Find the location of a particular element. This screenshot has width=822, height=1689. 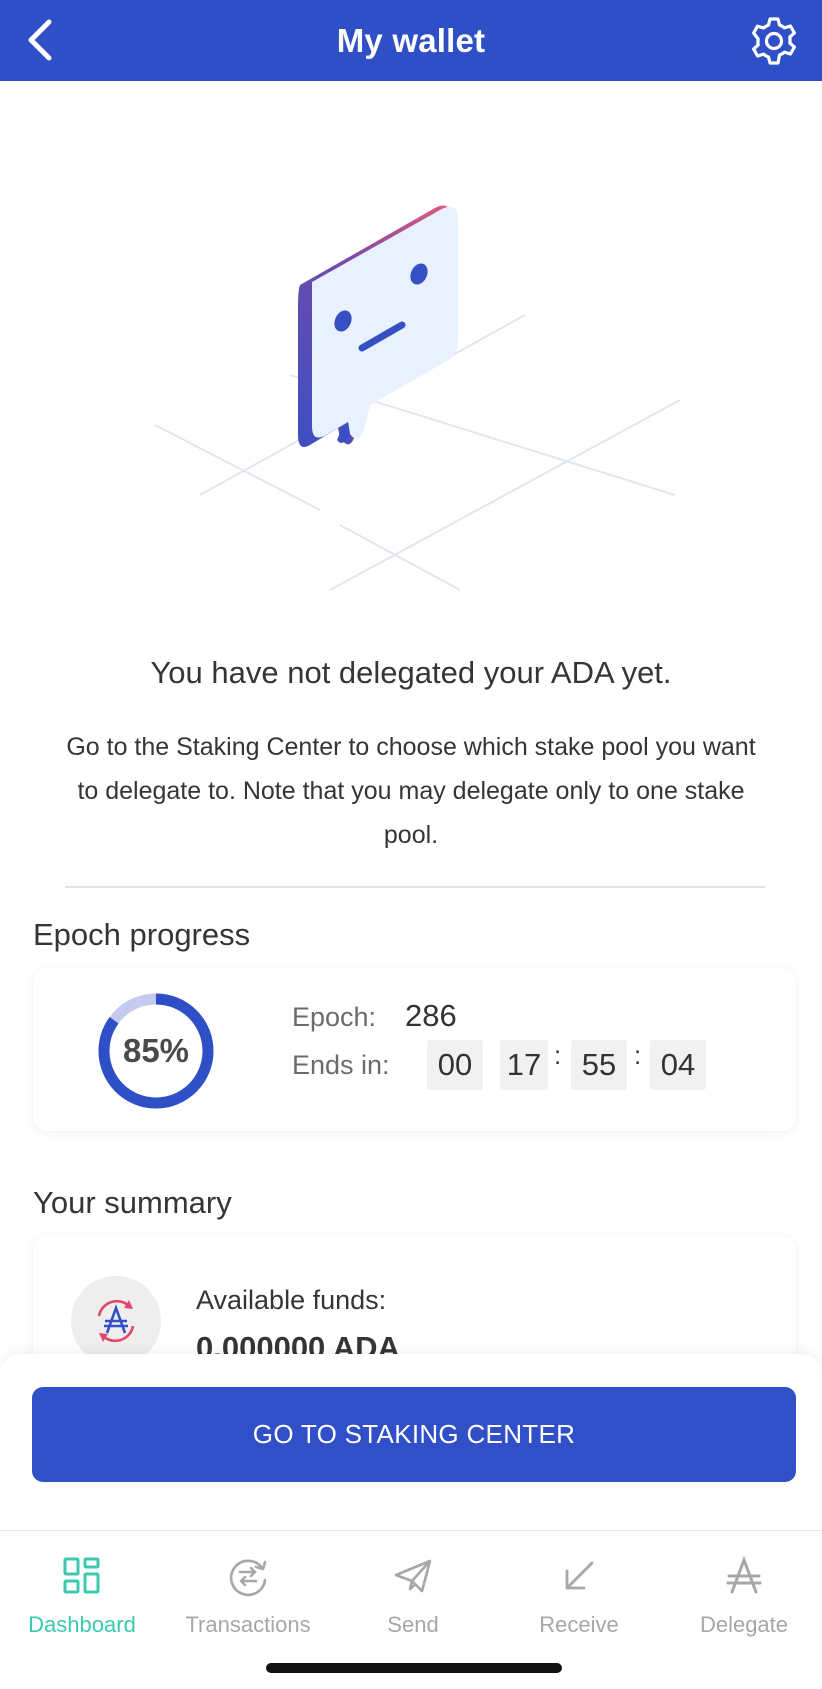

chevron-left-icon is located at coordinates (40, 40).